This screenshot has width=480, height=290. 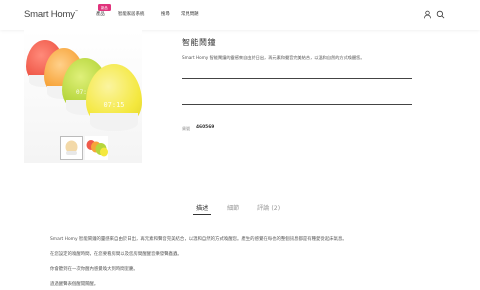 I want to click on sku-value: 460569, so click(x=205, y=127).